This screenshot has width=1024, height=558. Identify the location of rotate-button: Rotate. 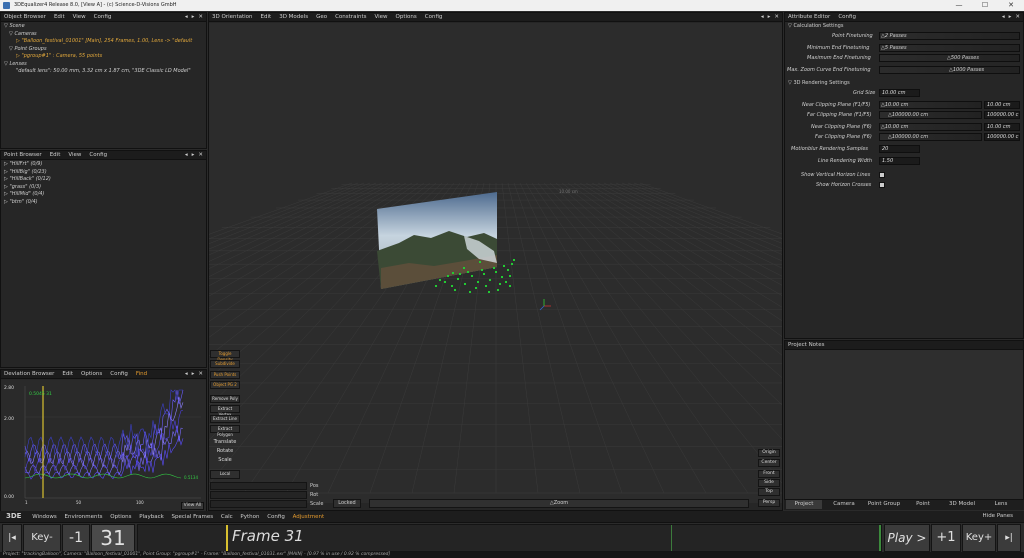
(225, 451).